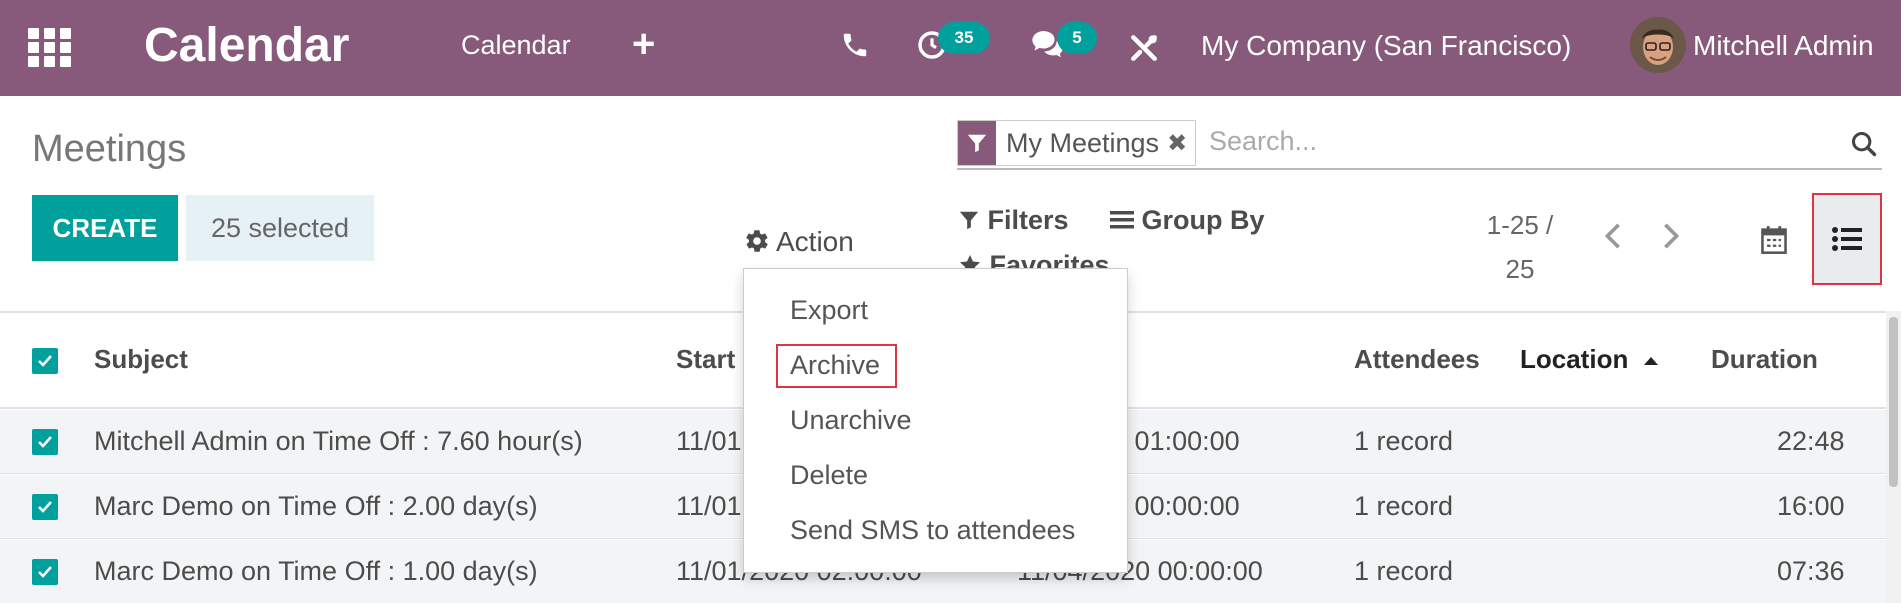  What do you see at coordinates (1417, 359) in the screenshot?
I see `column-attendees: Attendees` at bounding box center [1417, 359].